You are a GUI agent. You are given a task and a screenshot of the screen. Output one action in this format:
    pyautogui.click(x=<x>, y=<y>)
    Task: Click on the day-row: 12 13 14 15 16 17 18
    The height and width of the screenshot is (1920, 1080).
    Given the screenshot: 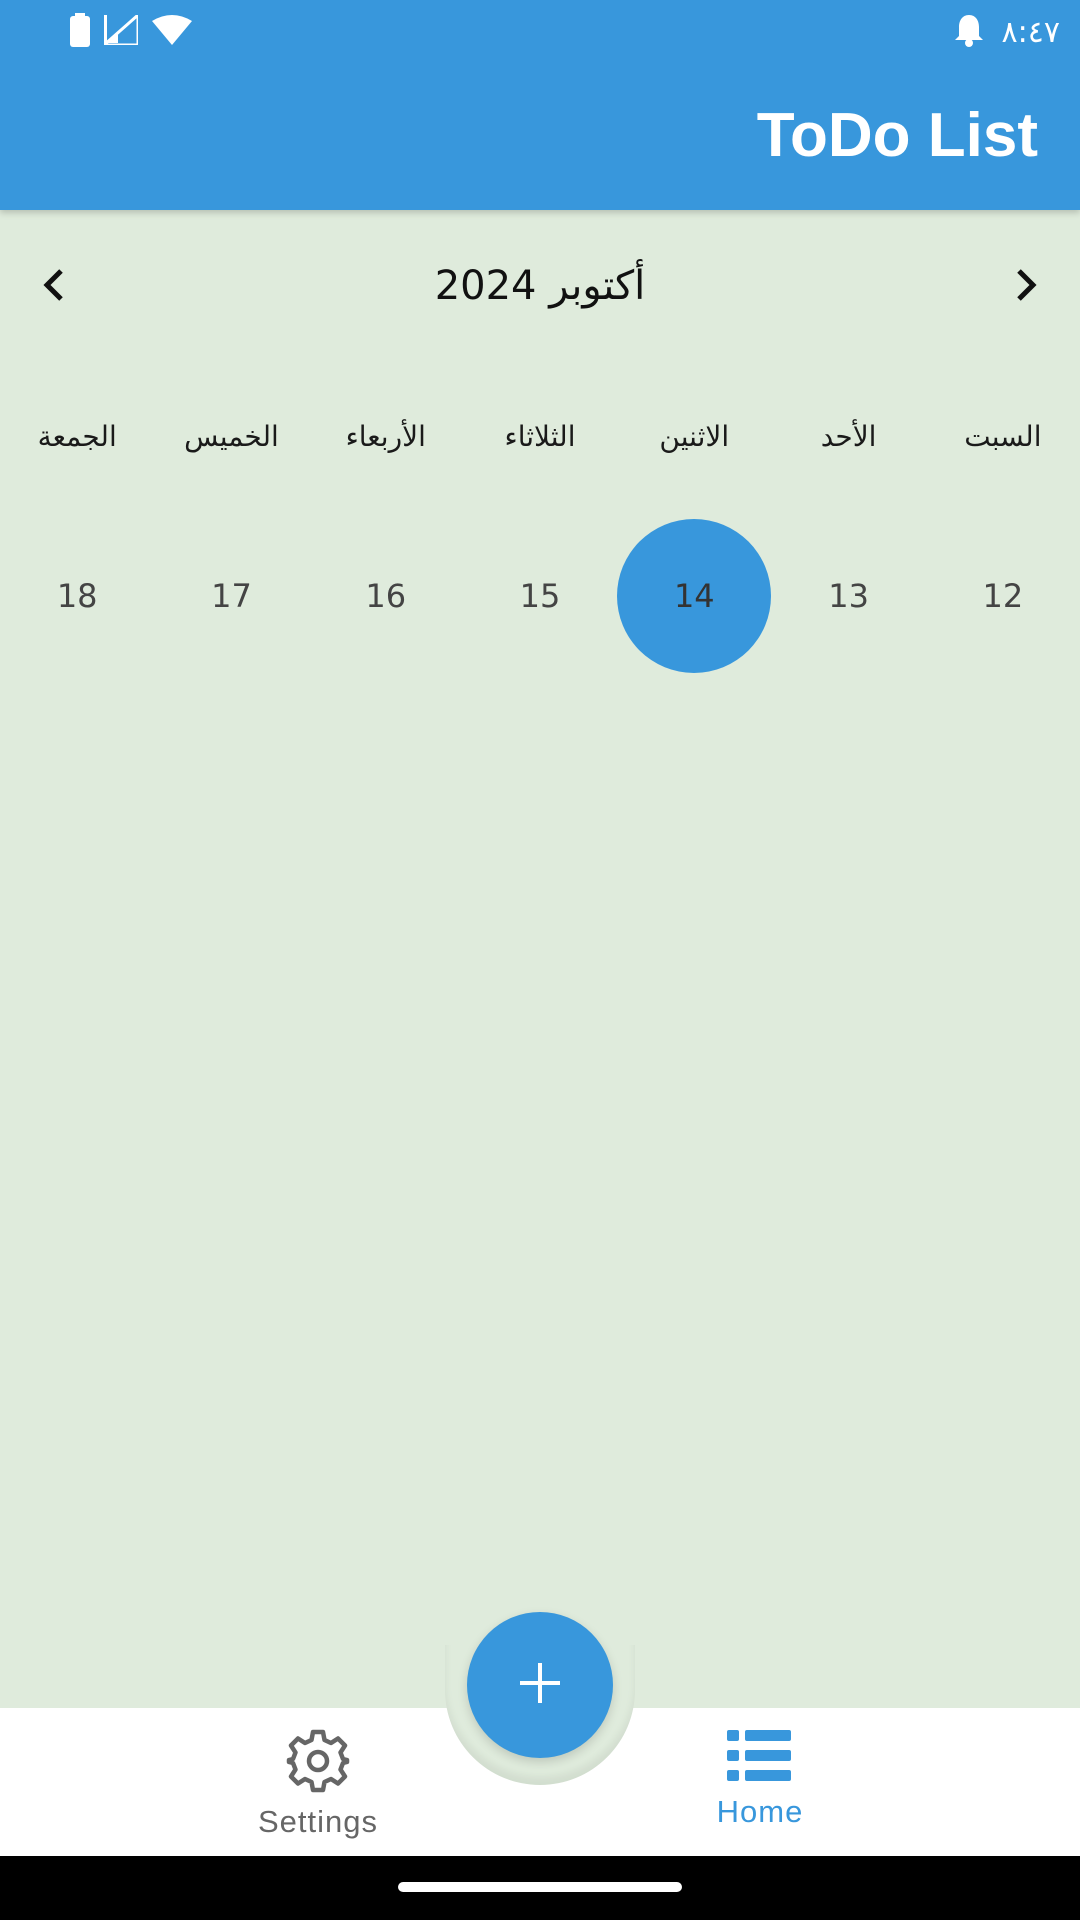 What is the action you would take?
    pyautogui.click(x=540, y=596)
    